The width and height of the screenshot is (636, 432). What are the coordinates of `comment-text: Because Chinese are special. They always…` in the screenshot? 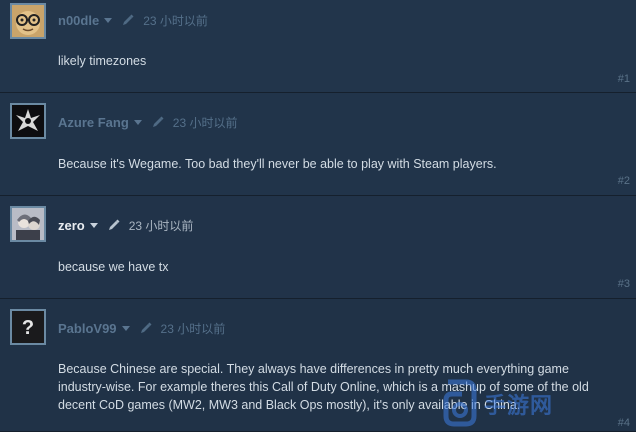 It's located at (323, 387).